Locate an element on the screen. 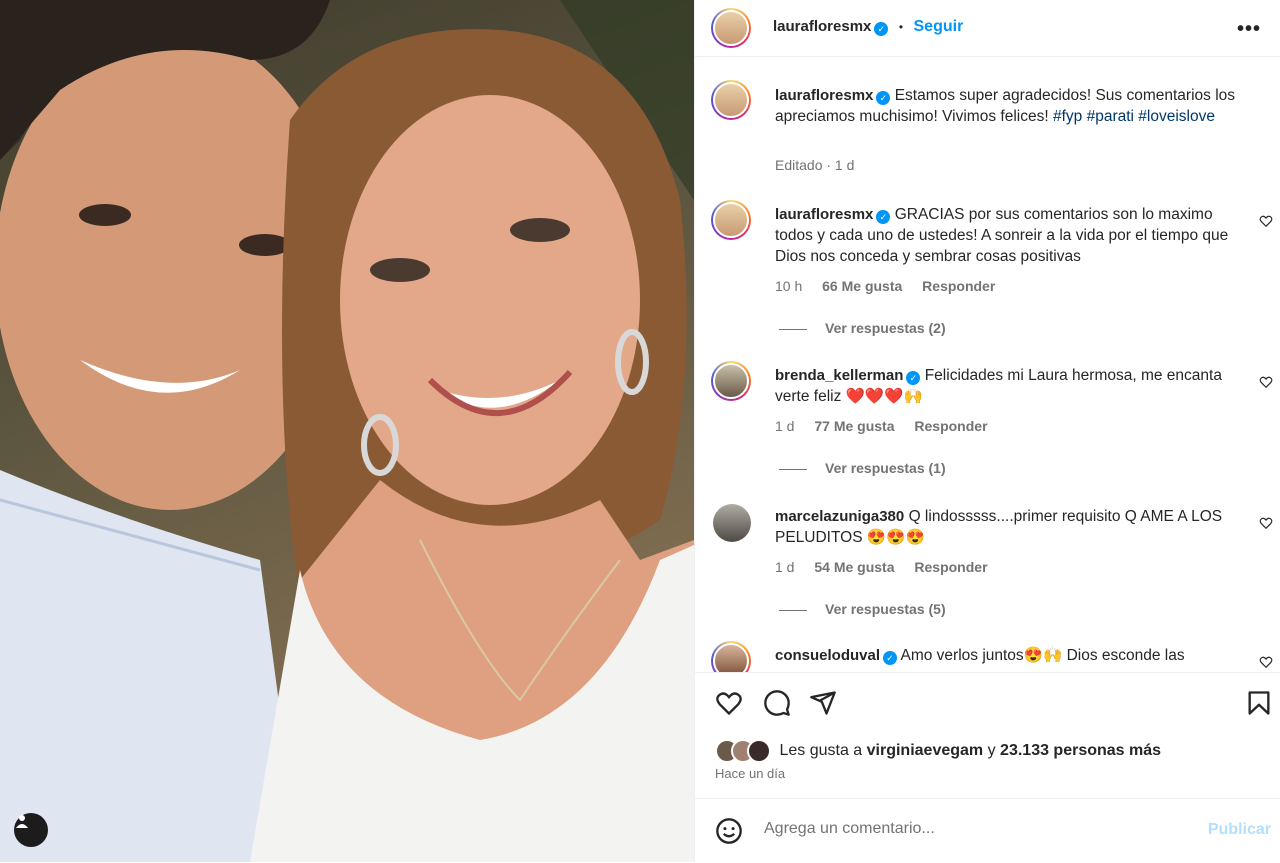 This screenshot has width=1280, height=863. comment-username: laurafloresmx is located at coordinates (824, 214).